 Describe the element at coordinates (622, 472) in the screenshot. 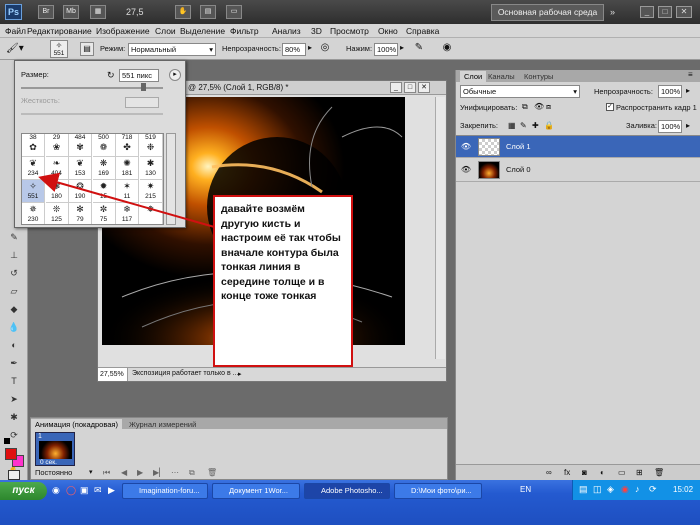

I see `new-group-icon: ▭` at that location.